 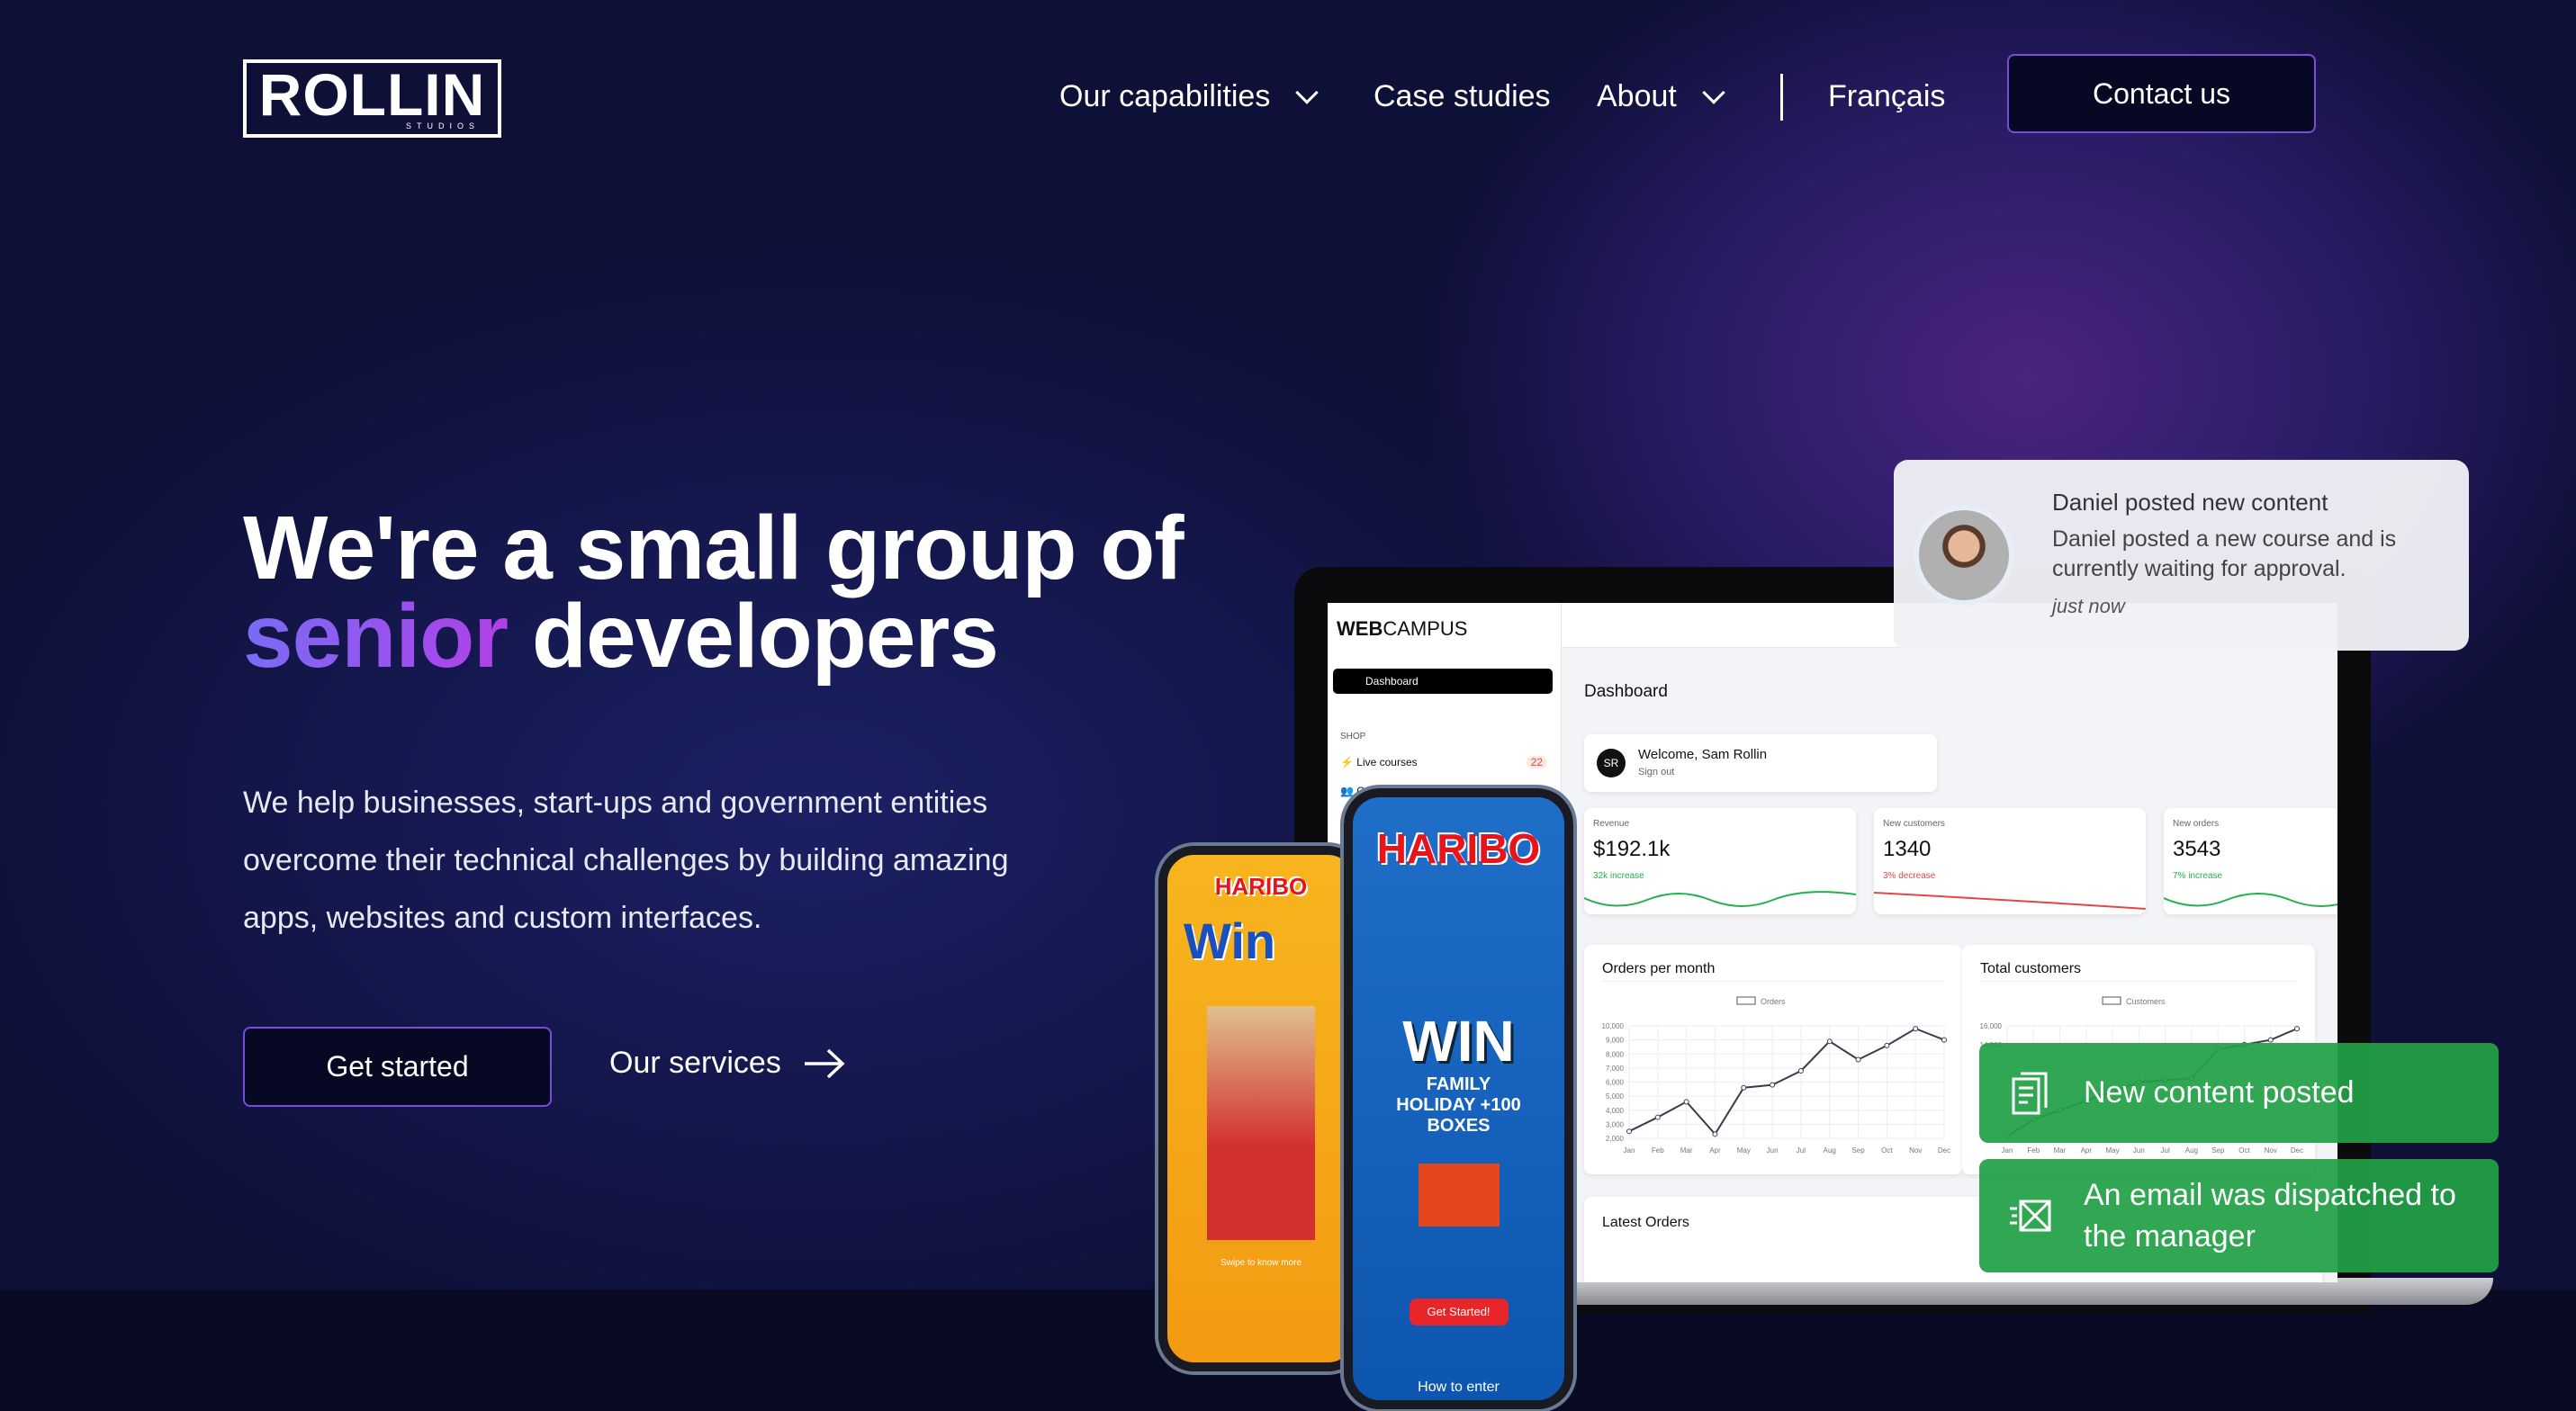 What do you see at coordinates (1886, 96) in the screenshot?
I see `language-switch: Français` at bounding box center [1886, 96].